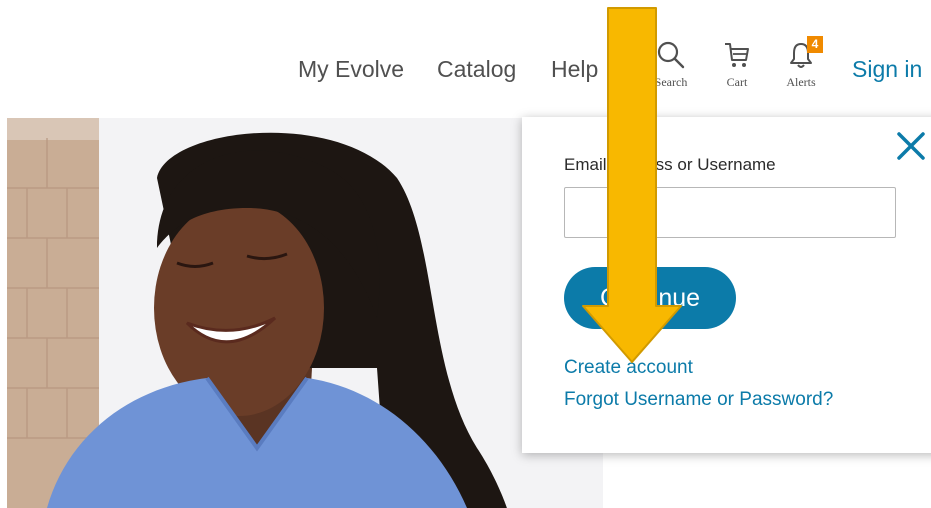 Image resolution: width=931 pixels, height=508 pixels. What do you see at coordinates (670, 164) in the screenshot?
I see `email-field-label: Email Address or Username` at bounding box center [670, 164].